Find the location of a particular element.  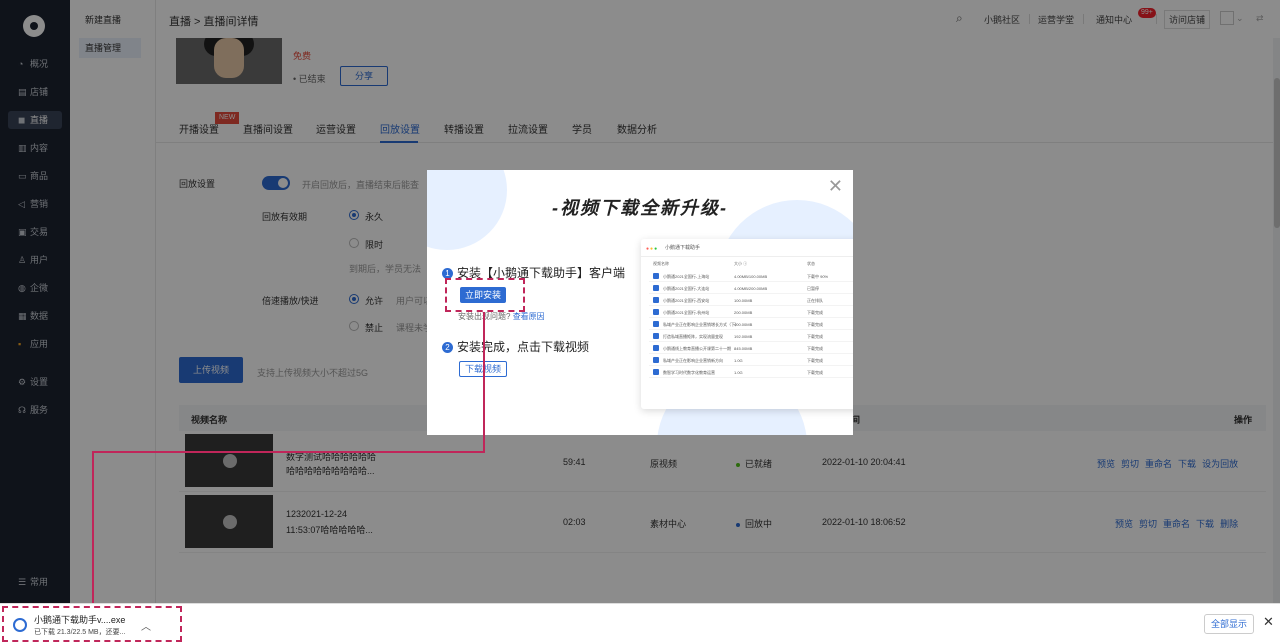

preview-row: 小鹅通线上教育直播公开课第二十一期 845.00MB 下载完成 is located at coordinates (751, 348).